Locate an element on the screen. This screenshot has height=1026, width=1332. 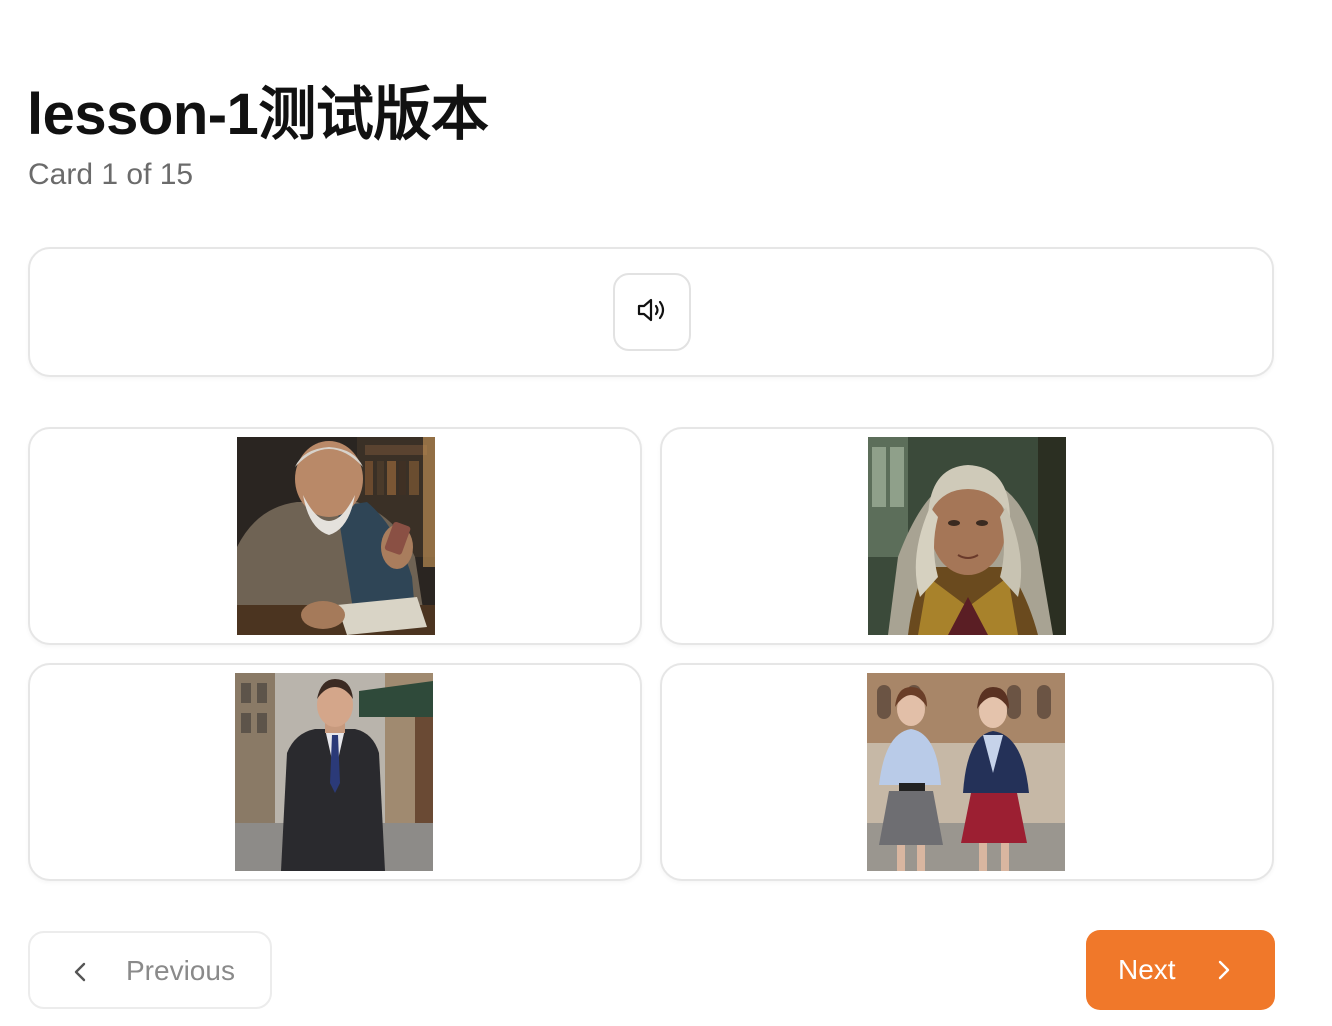
elderly-man-writing-at-desk-image is located at coordinates (336, 536).